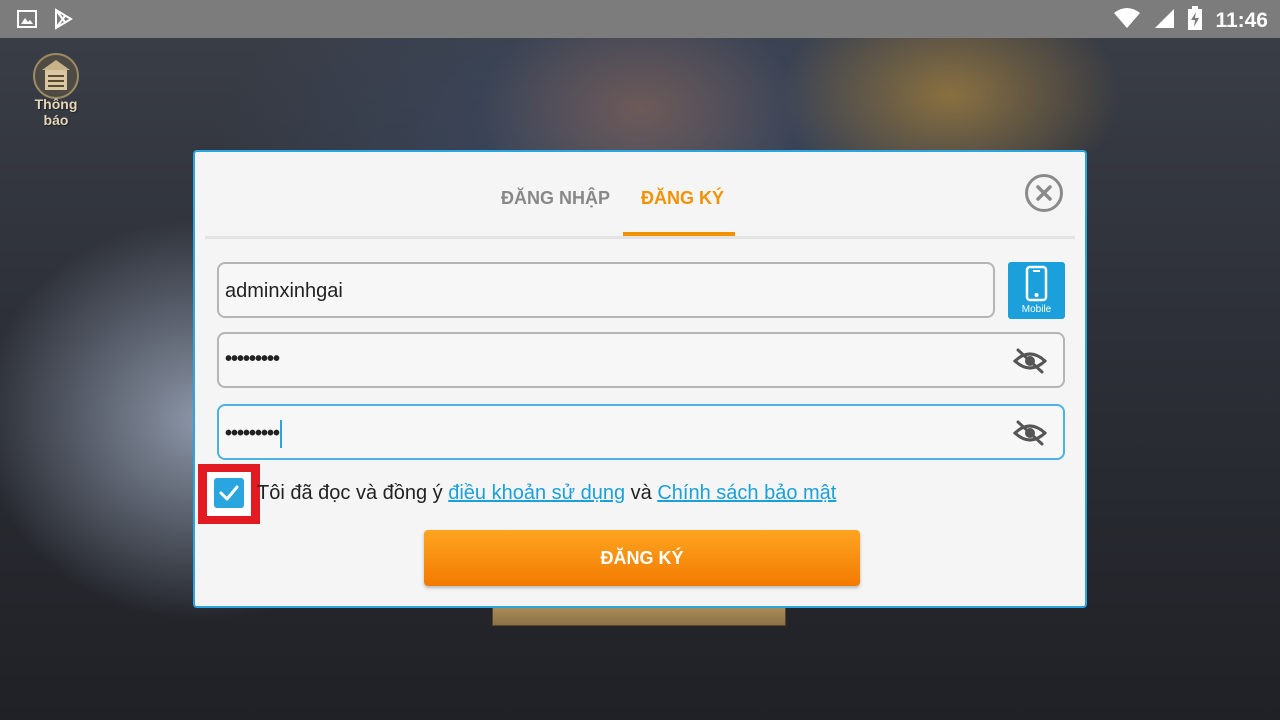 The image size is (1280, 720). I want to click on battery-charging-icon, so click(1195, 20).